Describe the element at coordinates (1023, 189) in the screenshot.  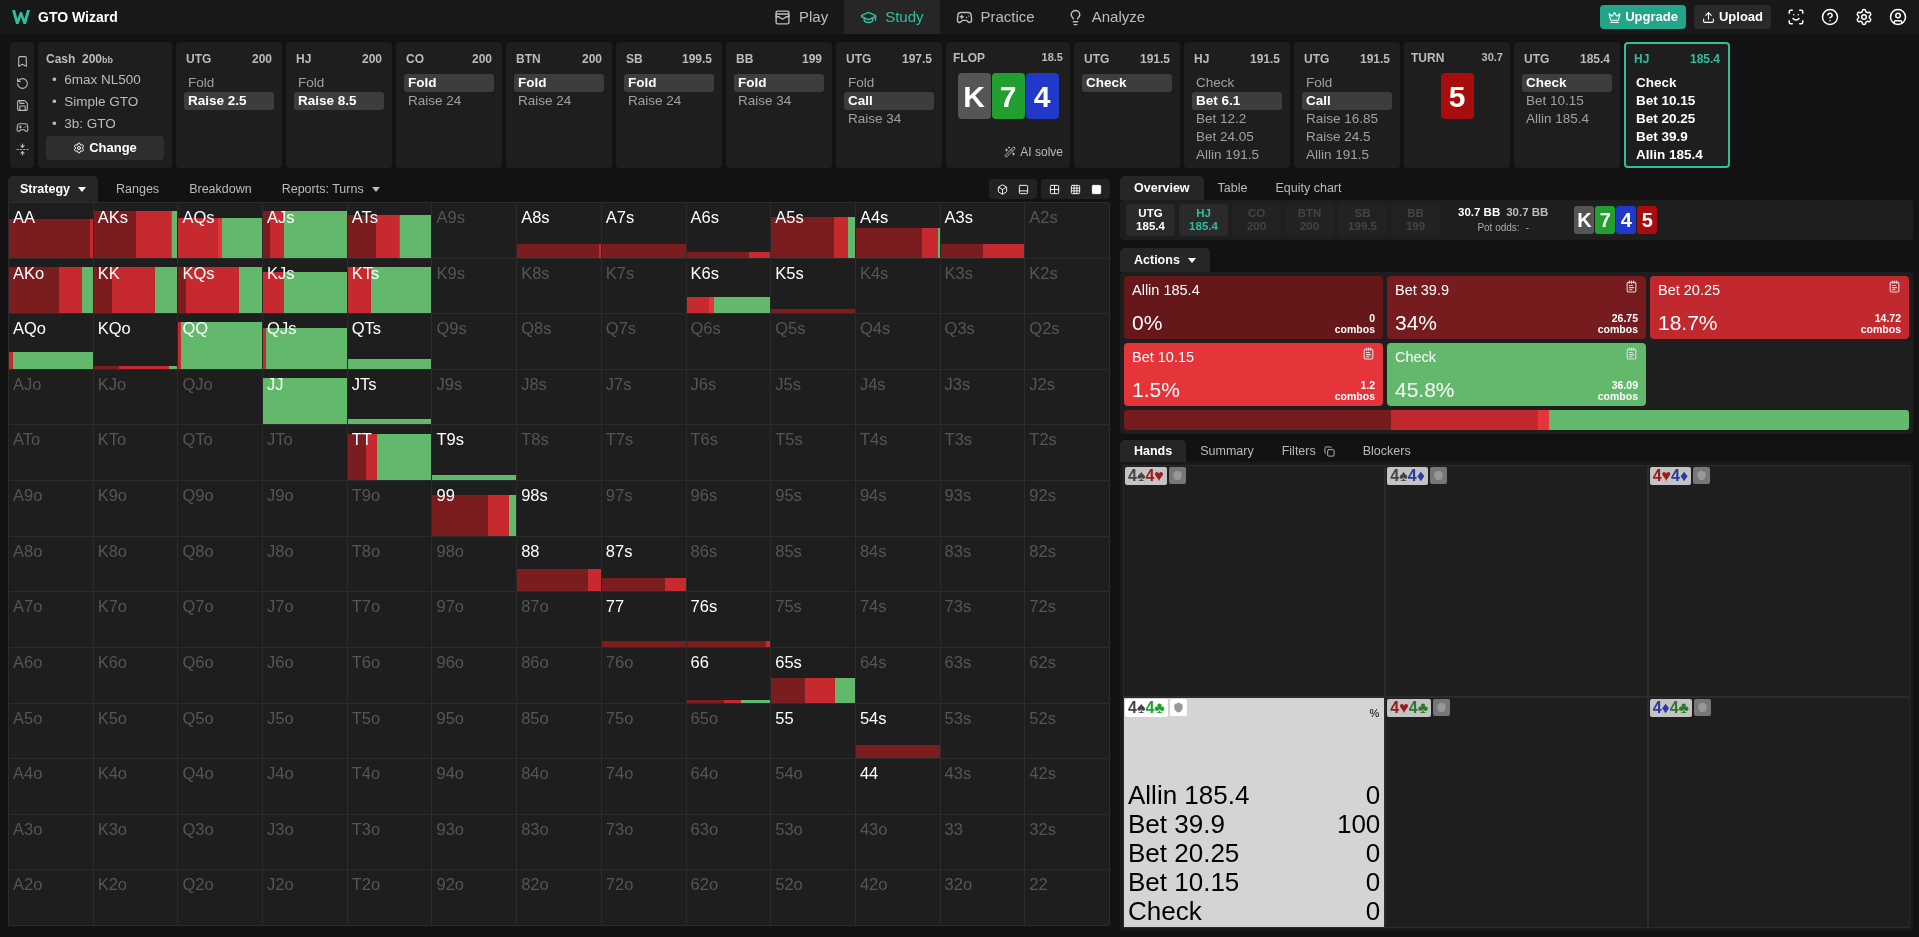
I see `panel-icon` at that location.